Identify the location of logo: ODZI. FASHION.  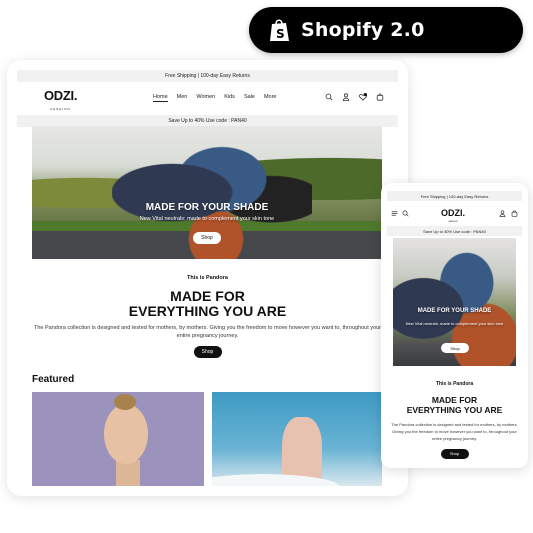
(60, 102).